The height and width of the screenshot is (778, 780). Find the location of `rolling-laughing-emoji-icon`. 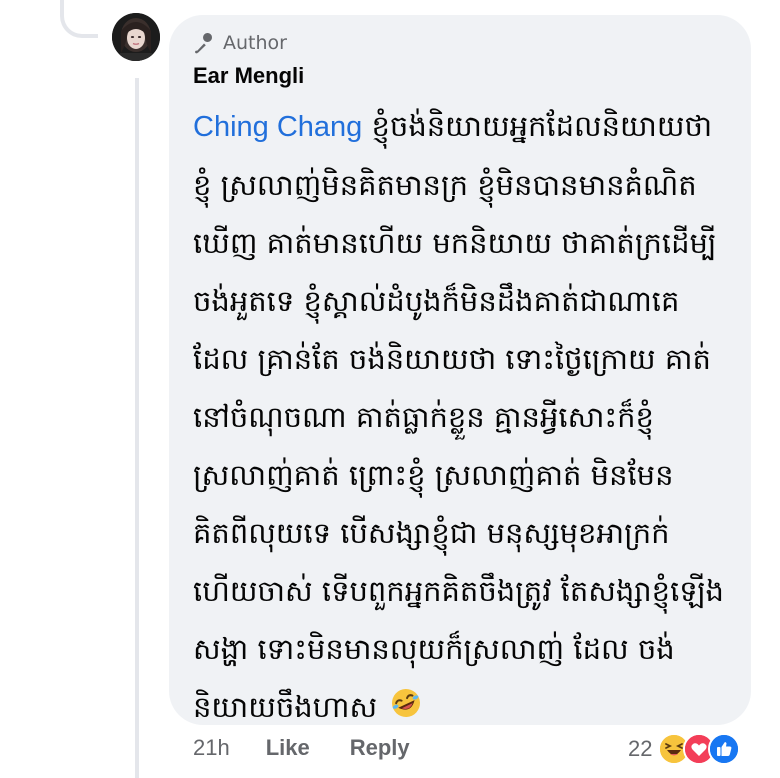

rolling-laughing-emoji-icon is located at coordinates (406, 709).